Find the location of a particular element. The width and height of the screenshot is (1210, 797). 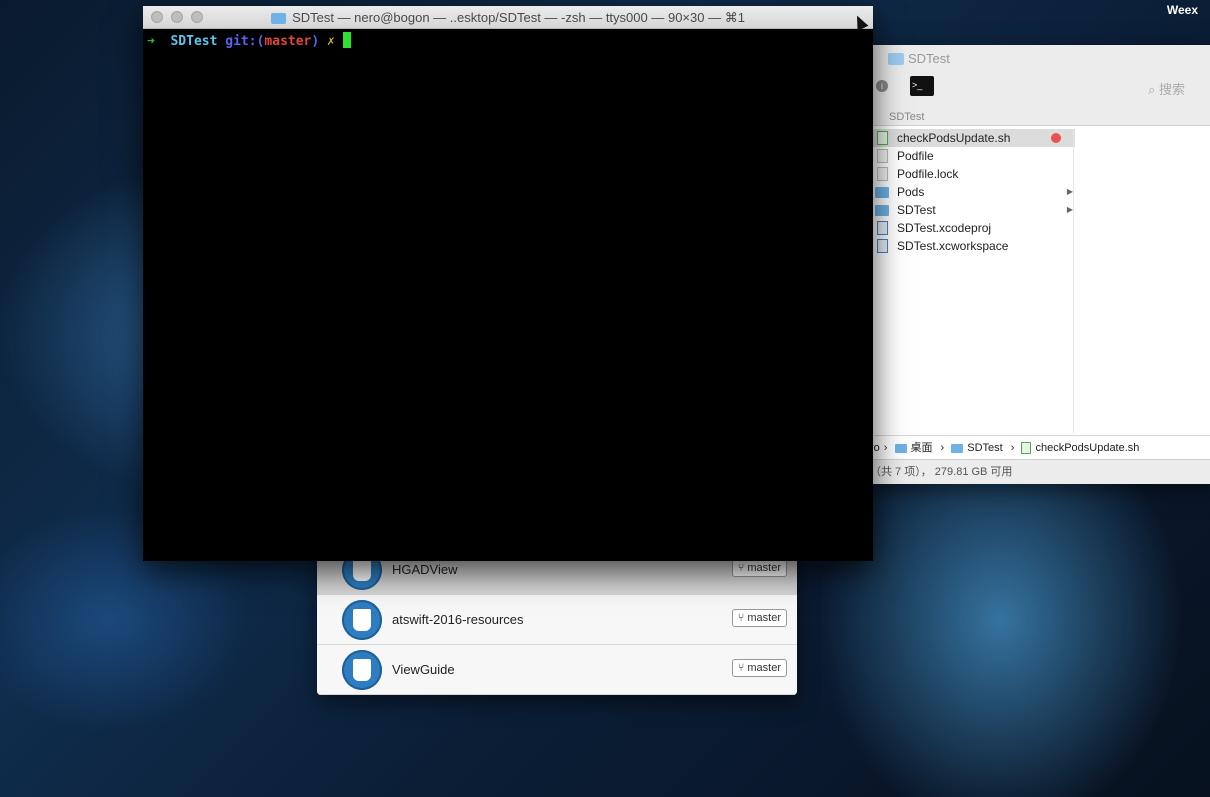

file-item-checkpodsupdate: checkPodsUpdate.sh is located at coordinates (972, 138).